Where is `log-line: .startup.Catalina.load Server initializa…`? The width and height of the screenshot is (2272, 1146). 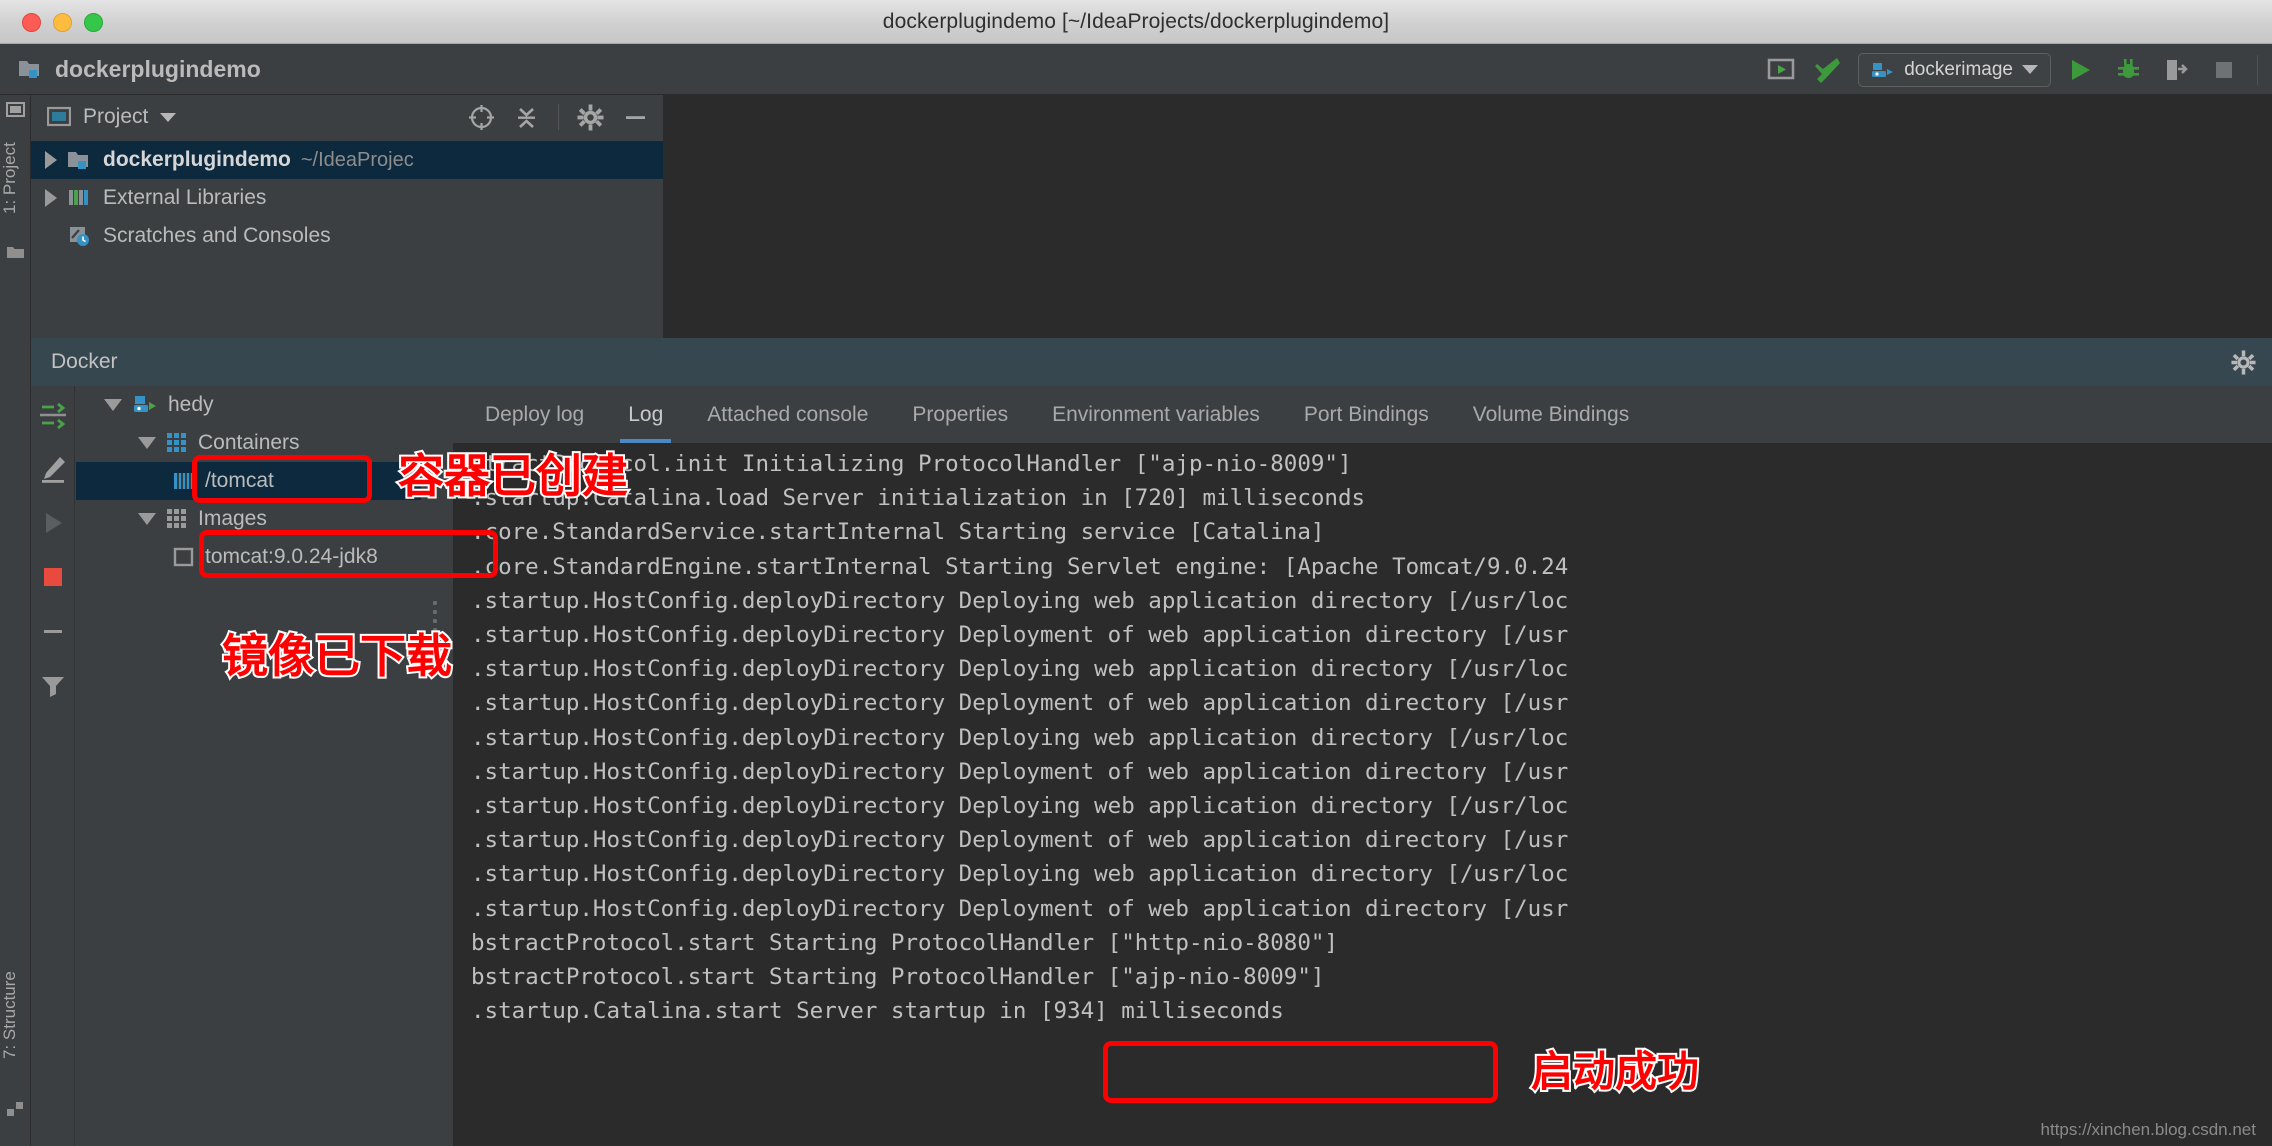
log-line: .startup.Catalina.load Server initializa… is located at coordinates (918, 498).